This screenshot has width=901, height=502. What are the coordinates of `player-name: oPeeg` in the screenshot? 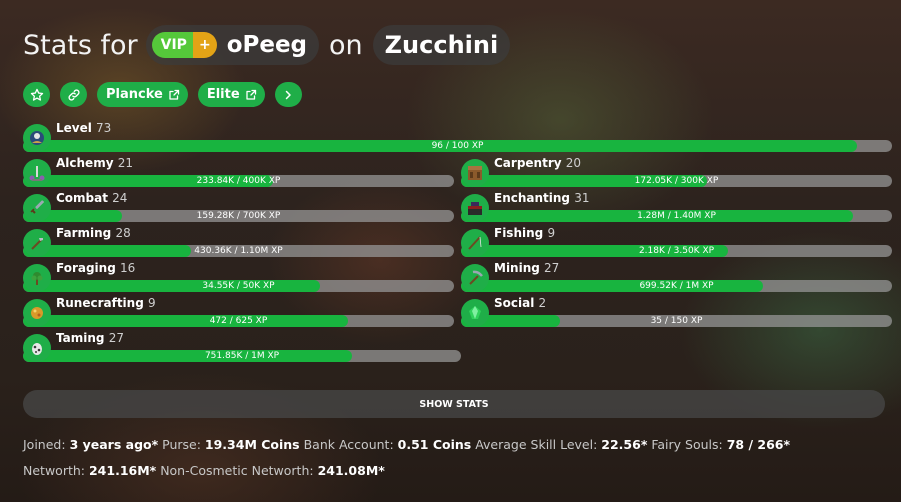 It's located at (267, 45).